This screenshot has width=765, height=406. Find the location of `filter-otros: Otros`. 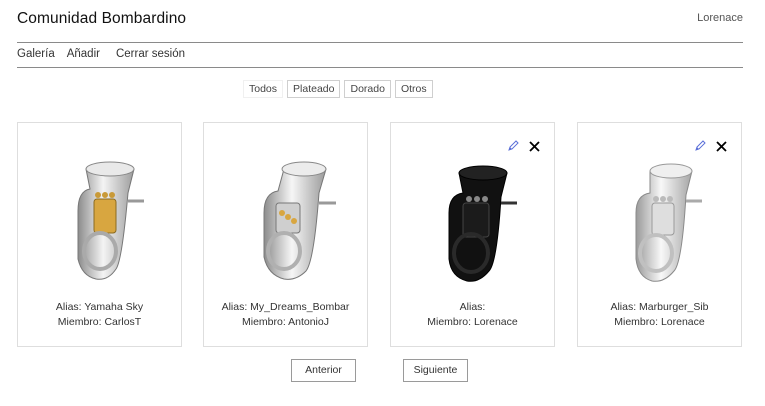

filter-otros: Otros is located at coordinates (413, 89).